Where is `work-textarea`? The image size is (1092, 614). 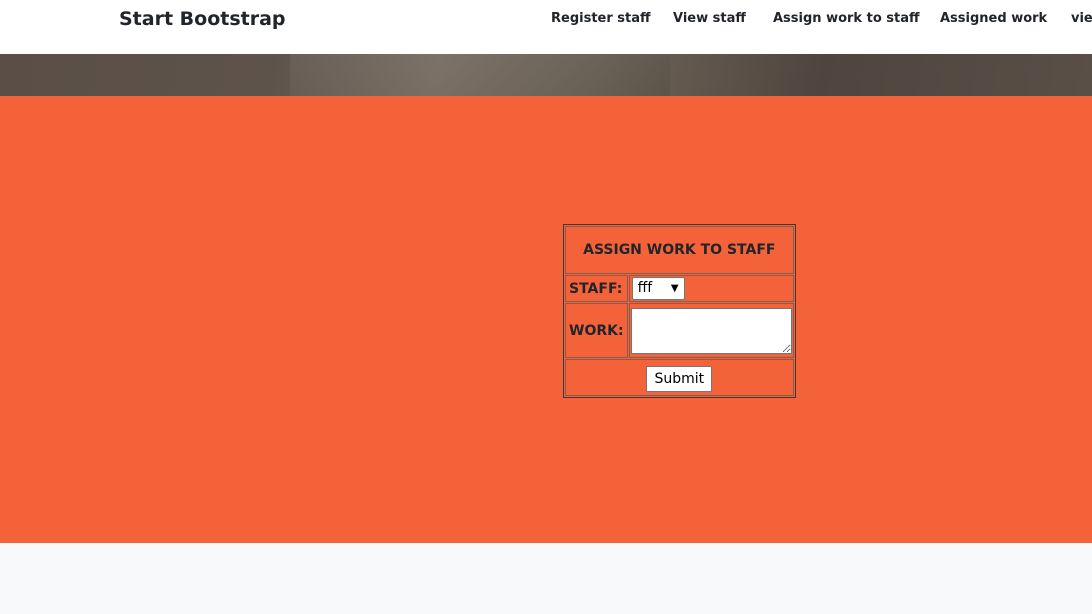
work-textarea is located at coordinates (711, 330).